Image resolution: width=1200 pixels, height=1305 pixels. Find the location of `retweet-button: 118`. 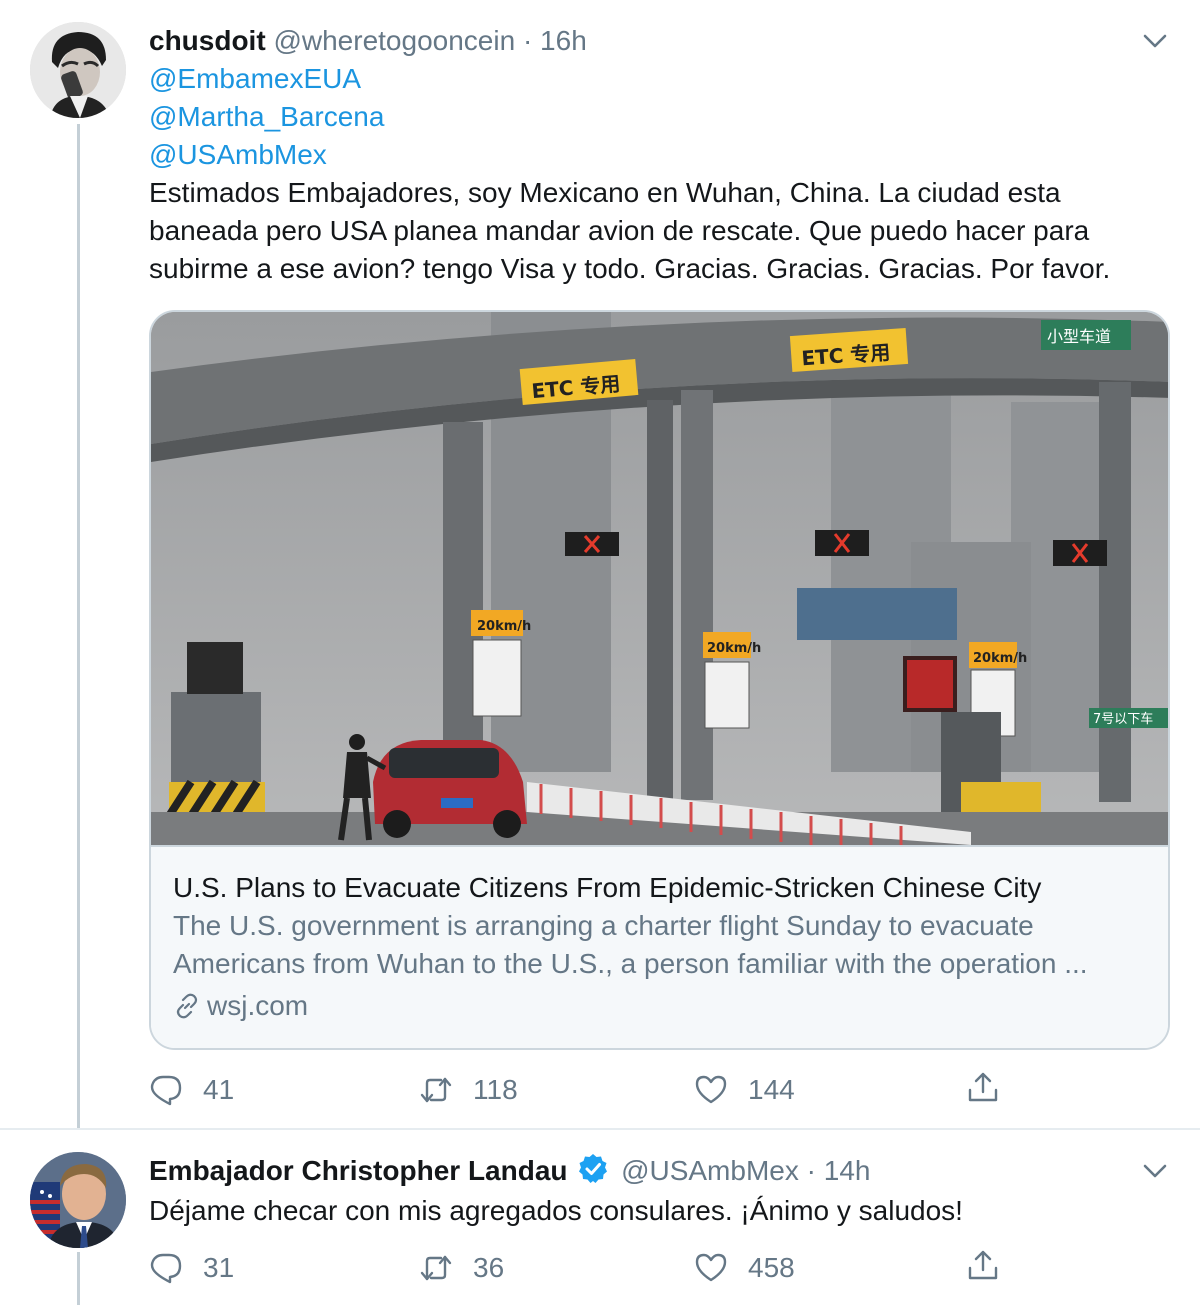

retweet-button: 118 is located at coordinates (468, 1090).